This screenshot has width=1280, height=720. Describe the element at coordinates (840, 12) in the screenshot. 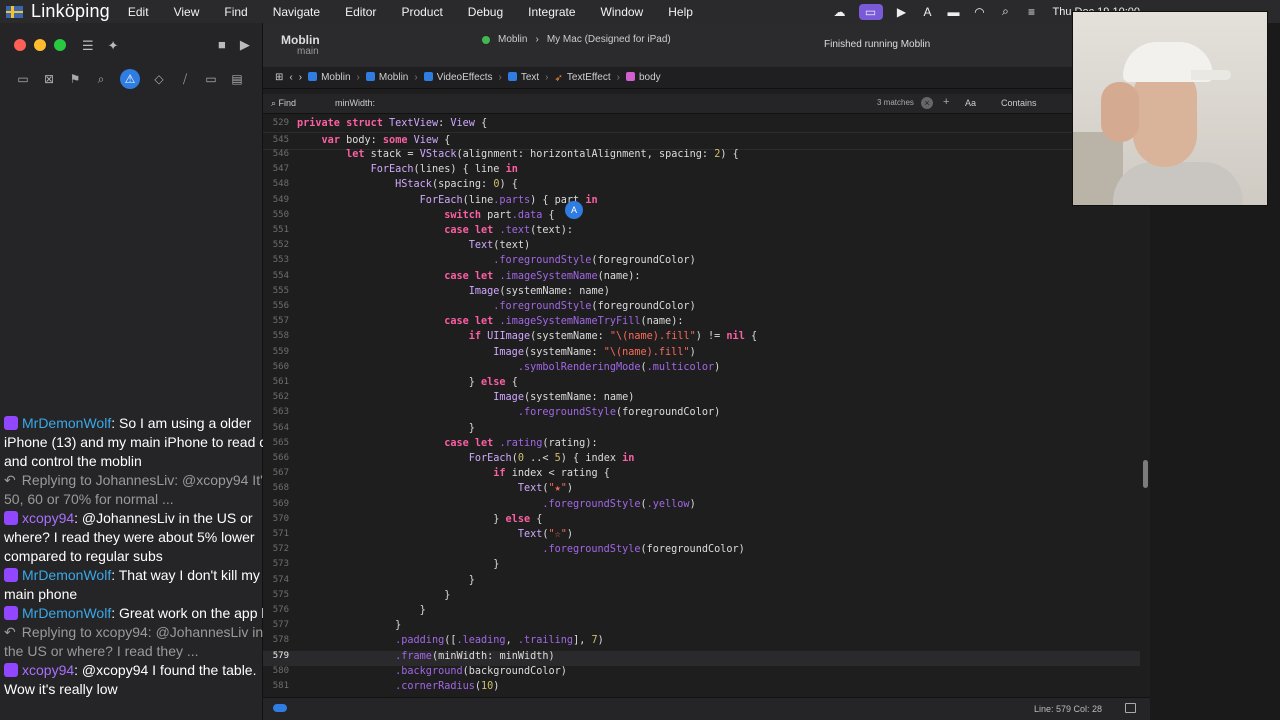

I see `cloud-icon: ☁` at that location.